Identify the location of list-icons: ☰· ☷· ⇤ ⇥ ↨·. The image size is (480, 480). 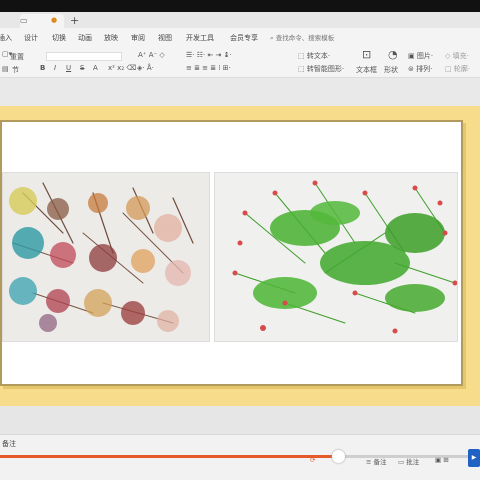
(209, 55).